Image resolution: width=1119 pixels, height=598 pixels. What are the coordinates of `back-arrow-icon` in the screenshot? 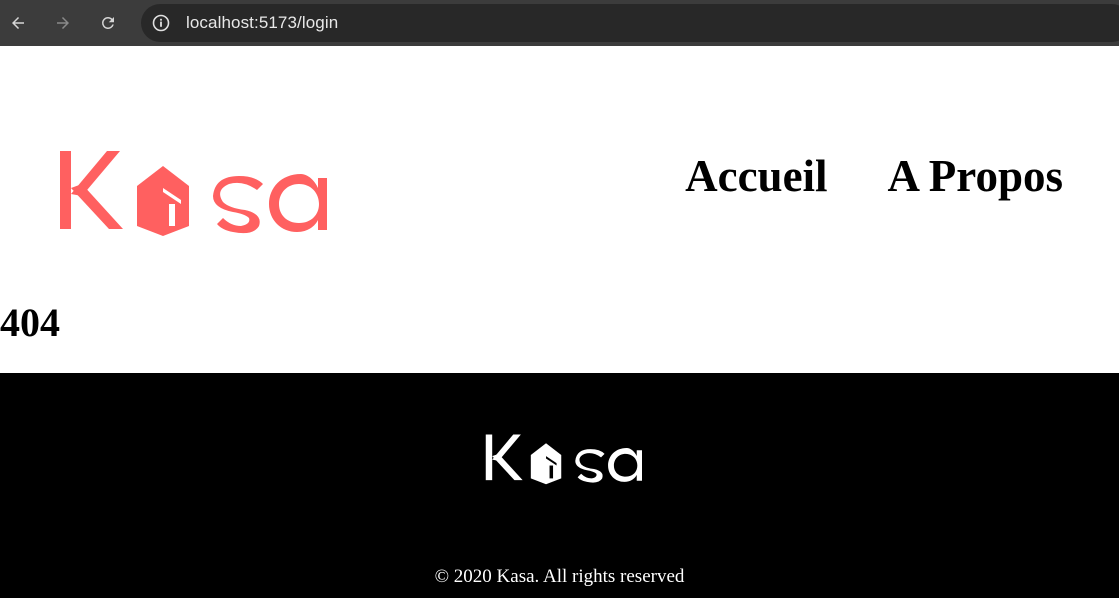 It's located at (18, 23).